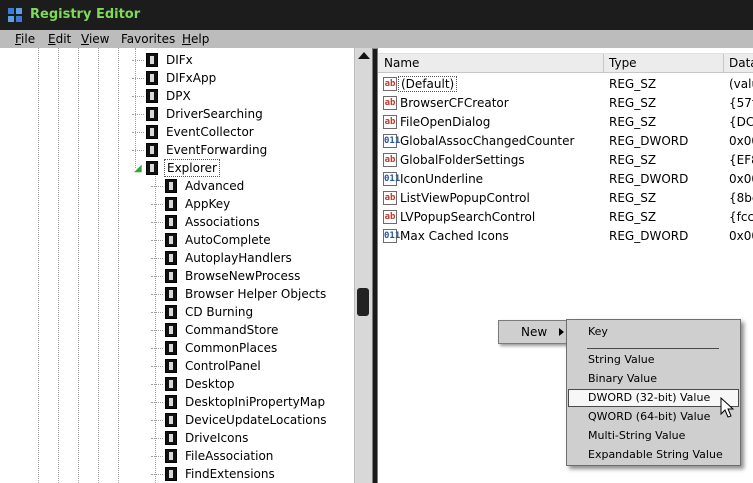  I want to click on tree-item-label: AutoplayHandlers, so click(238, 258).